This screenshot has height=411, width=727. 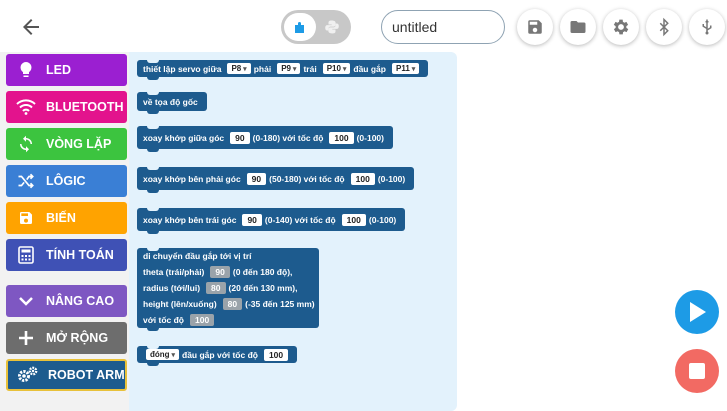 I want to click on block-text: (20 đến 130 mm),, so click(x=263, y=288).